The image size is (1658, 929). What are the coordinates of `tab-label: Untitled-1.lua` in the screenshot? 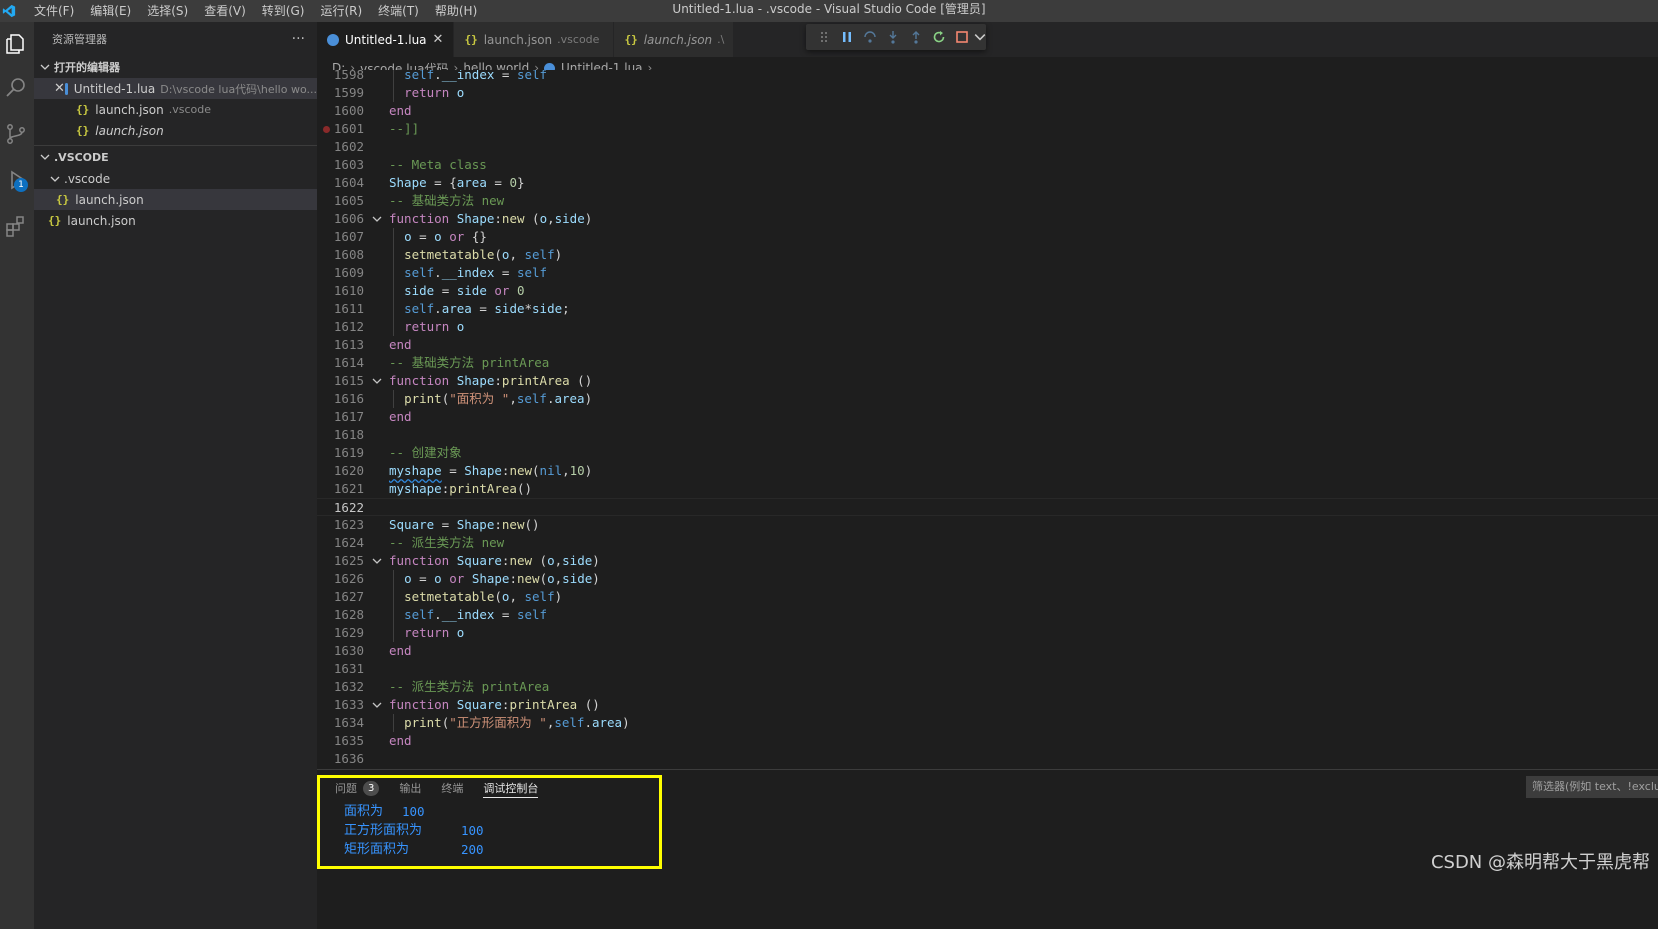 It's located at (386, 39).